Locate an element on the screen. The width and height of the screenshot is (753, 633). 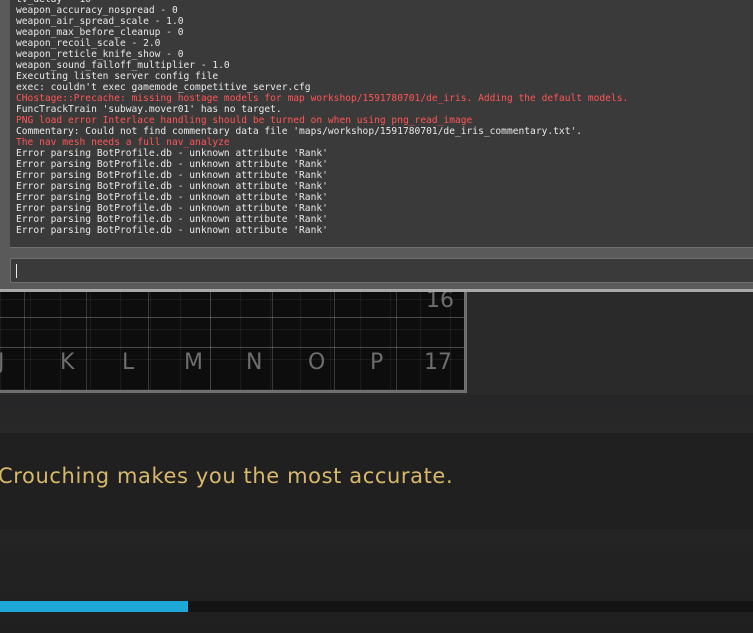
map-column-letter: P is located at coordinates (377, 362).